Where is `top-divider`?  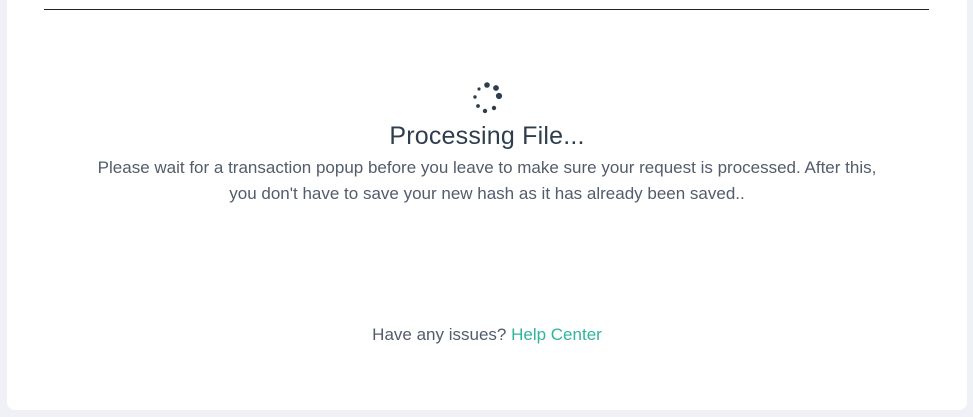 top-divider is located at coordinates (486, 9).